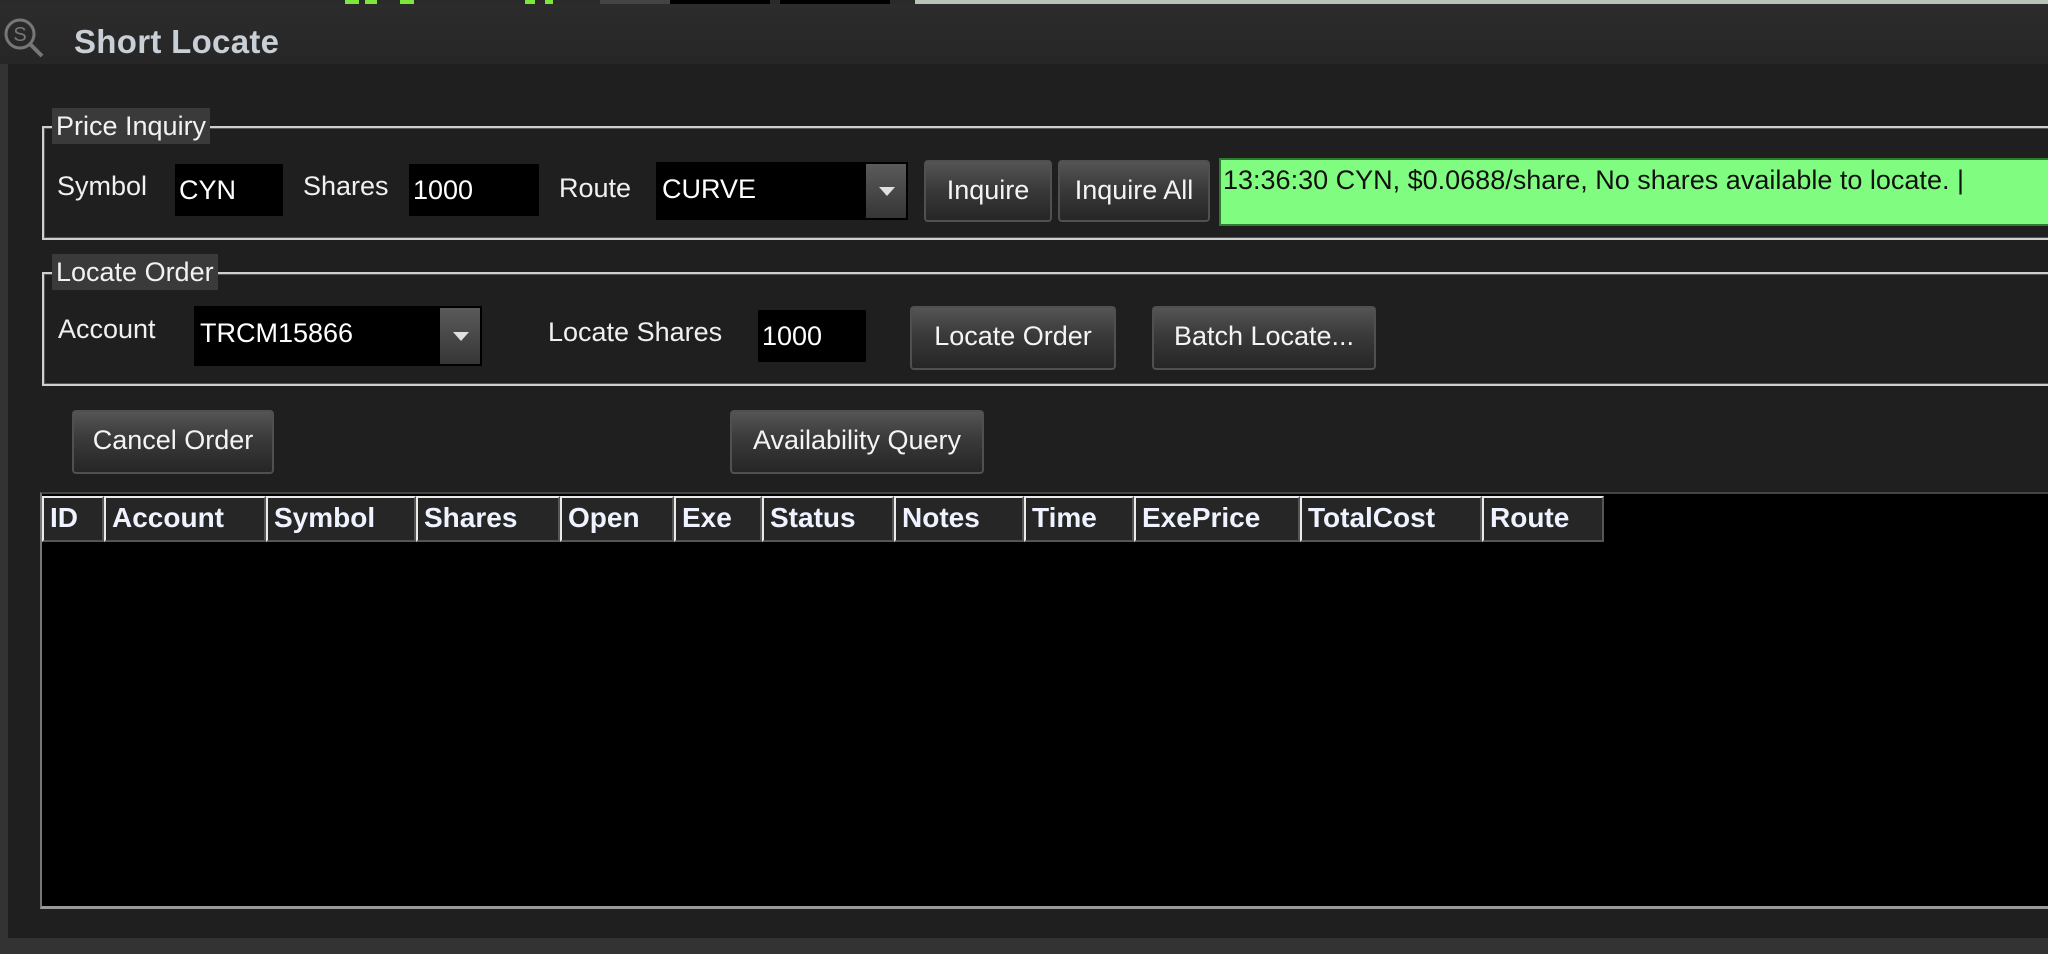 The height and width of the screenshot is (954, 2048). What do you see at coordinates (341, 519) in the screenshot?
I see `column-header-symbol: Symbol` at bounding box center [341, 519].